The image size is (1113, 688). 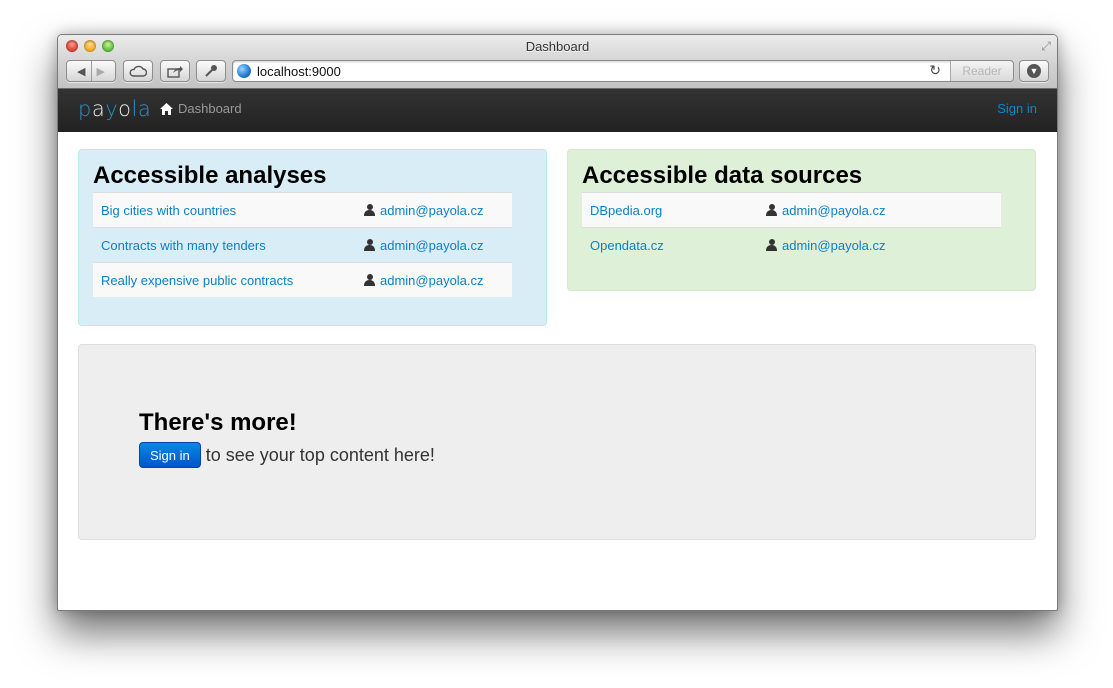 I want to click on reload-icon: ↻, so click(x=935, y=70).